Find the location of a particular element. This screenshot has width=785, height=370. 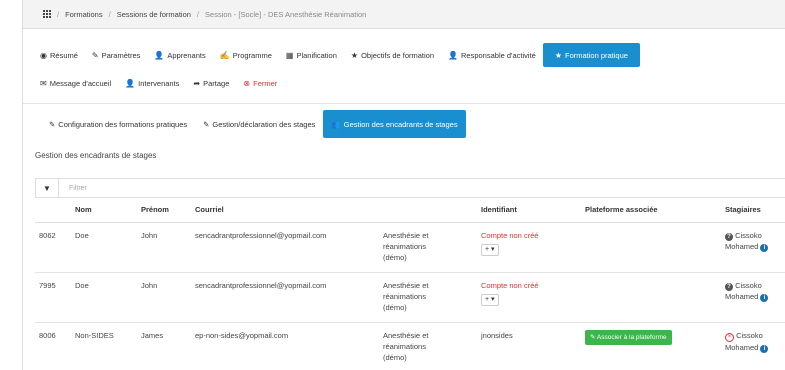

row-id: 7995 is located at coordinates (53, 297).